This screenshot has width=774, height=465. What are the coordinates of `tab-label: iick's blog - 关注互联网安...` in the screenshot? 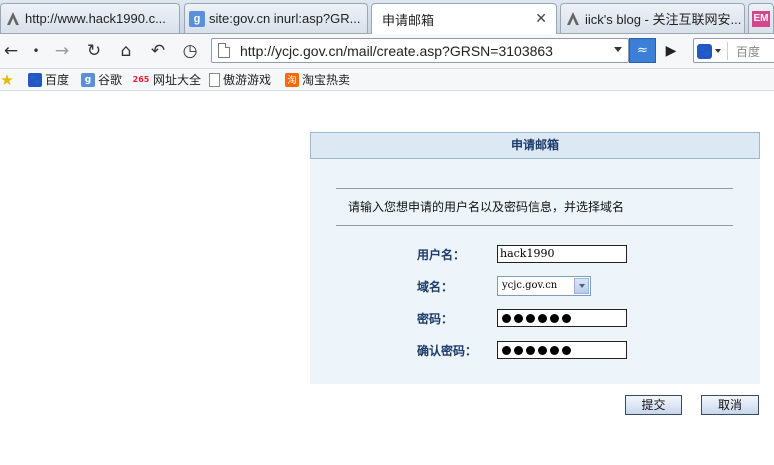 It's located at (663, 19).